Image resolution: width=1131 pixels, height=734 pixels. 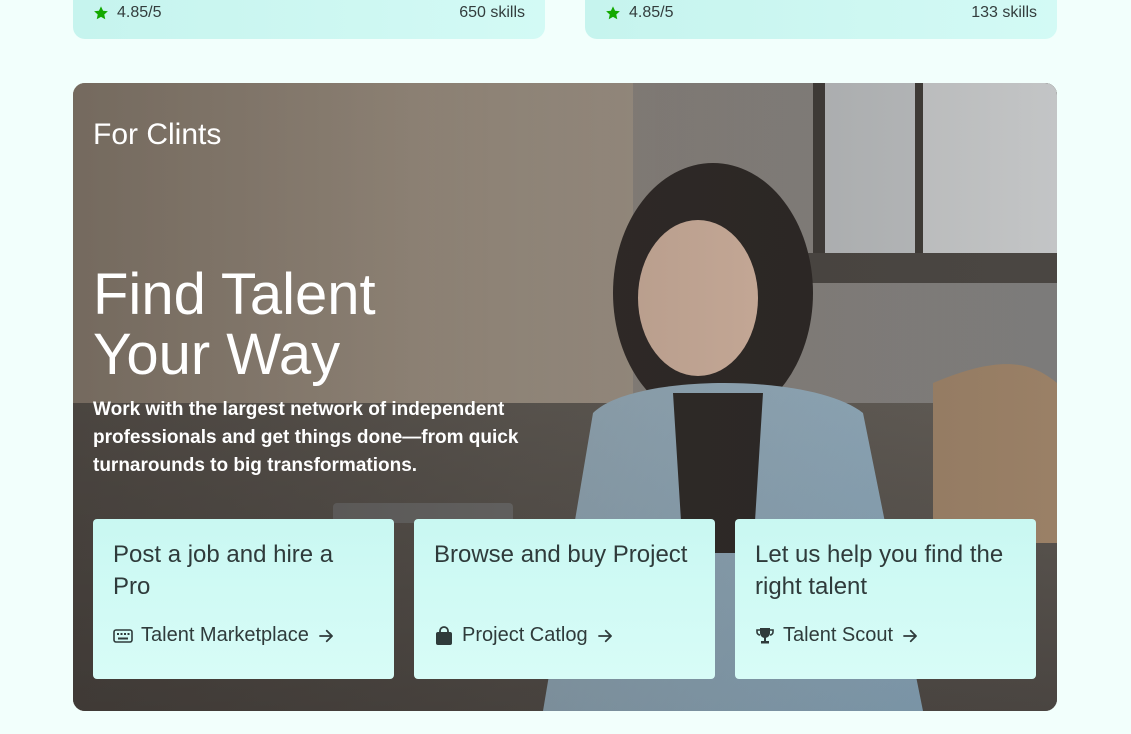 I want to click on hero-headline: Find Talent Your Way, so click(x=303, y=325).